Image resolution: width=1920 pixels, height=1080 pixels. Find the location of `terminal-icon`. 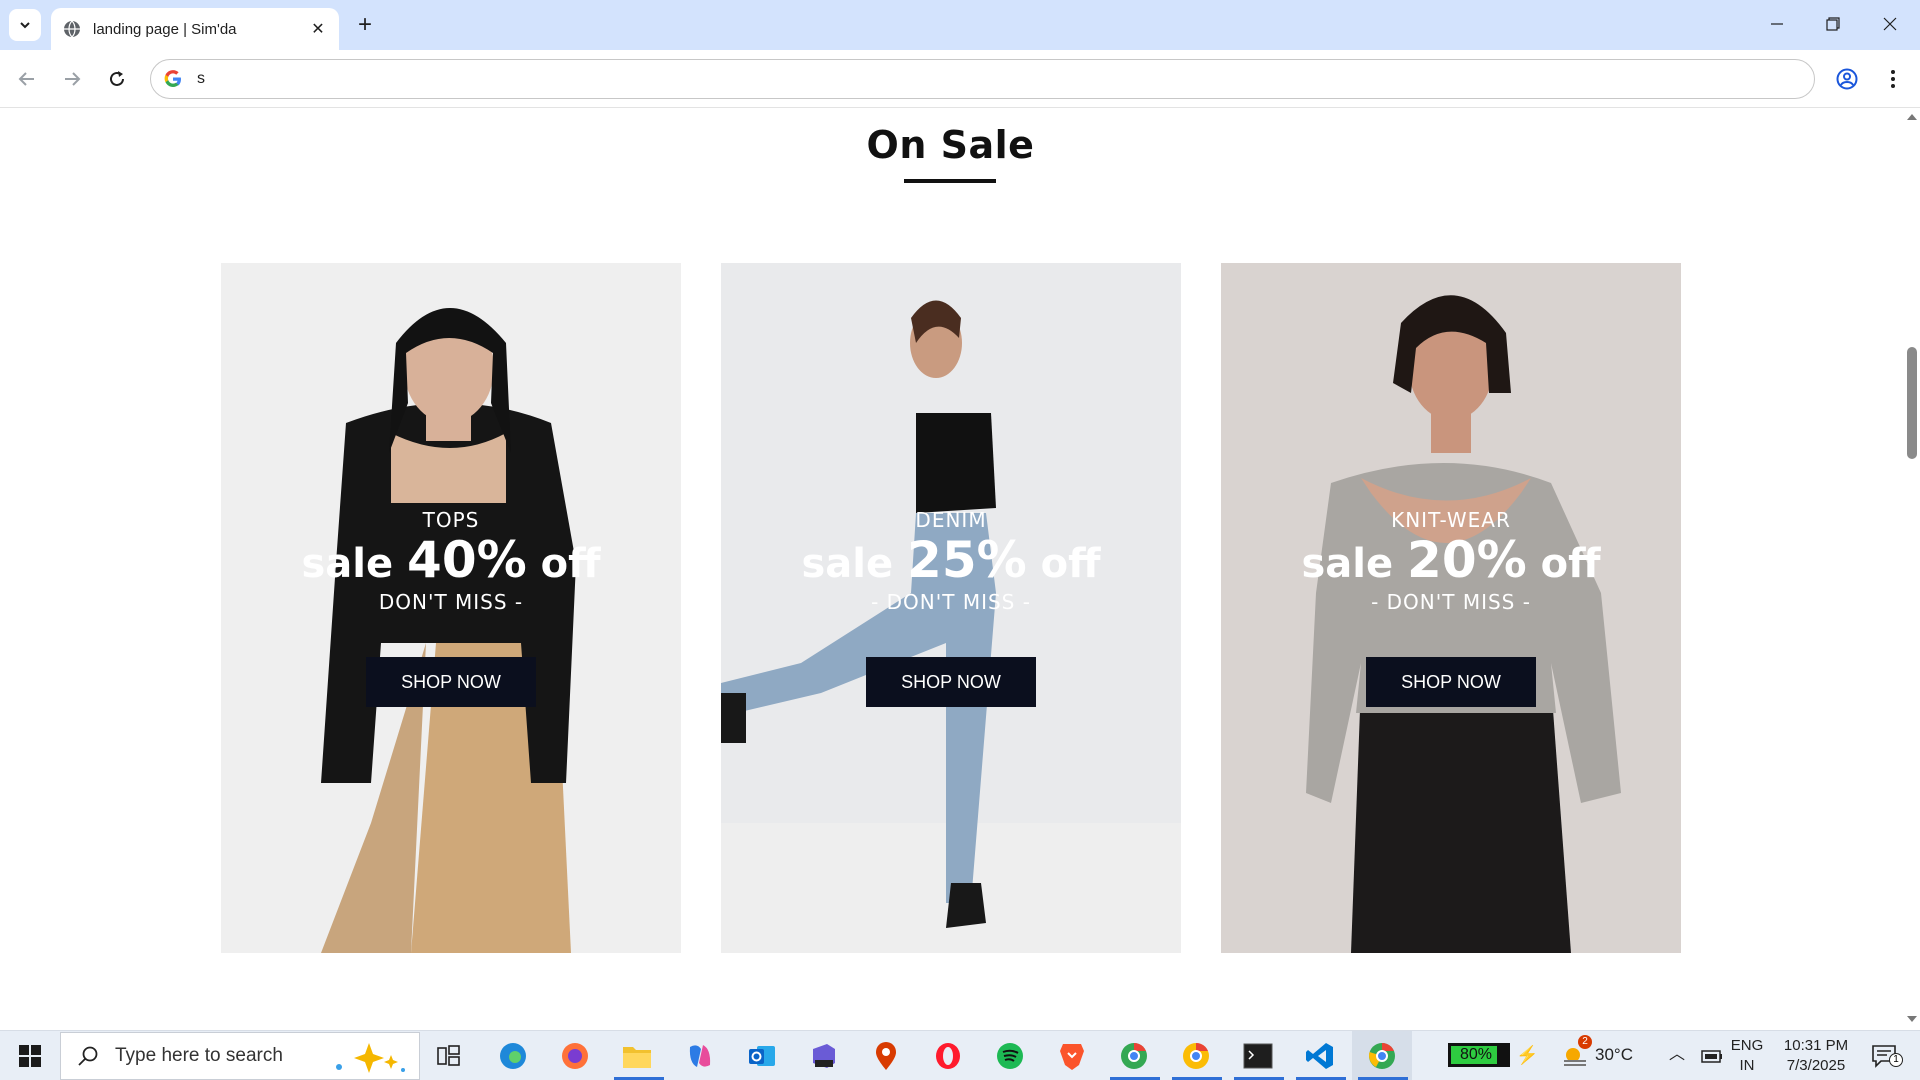

terminal-icon is located at coordinates (1258, 1056).